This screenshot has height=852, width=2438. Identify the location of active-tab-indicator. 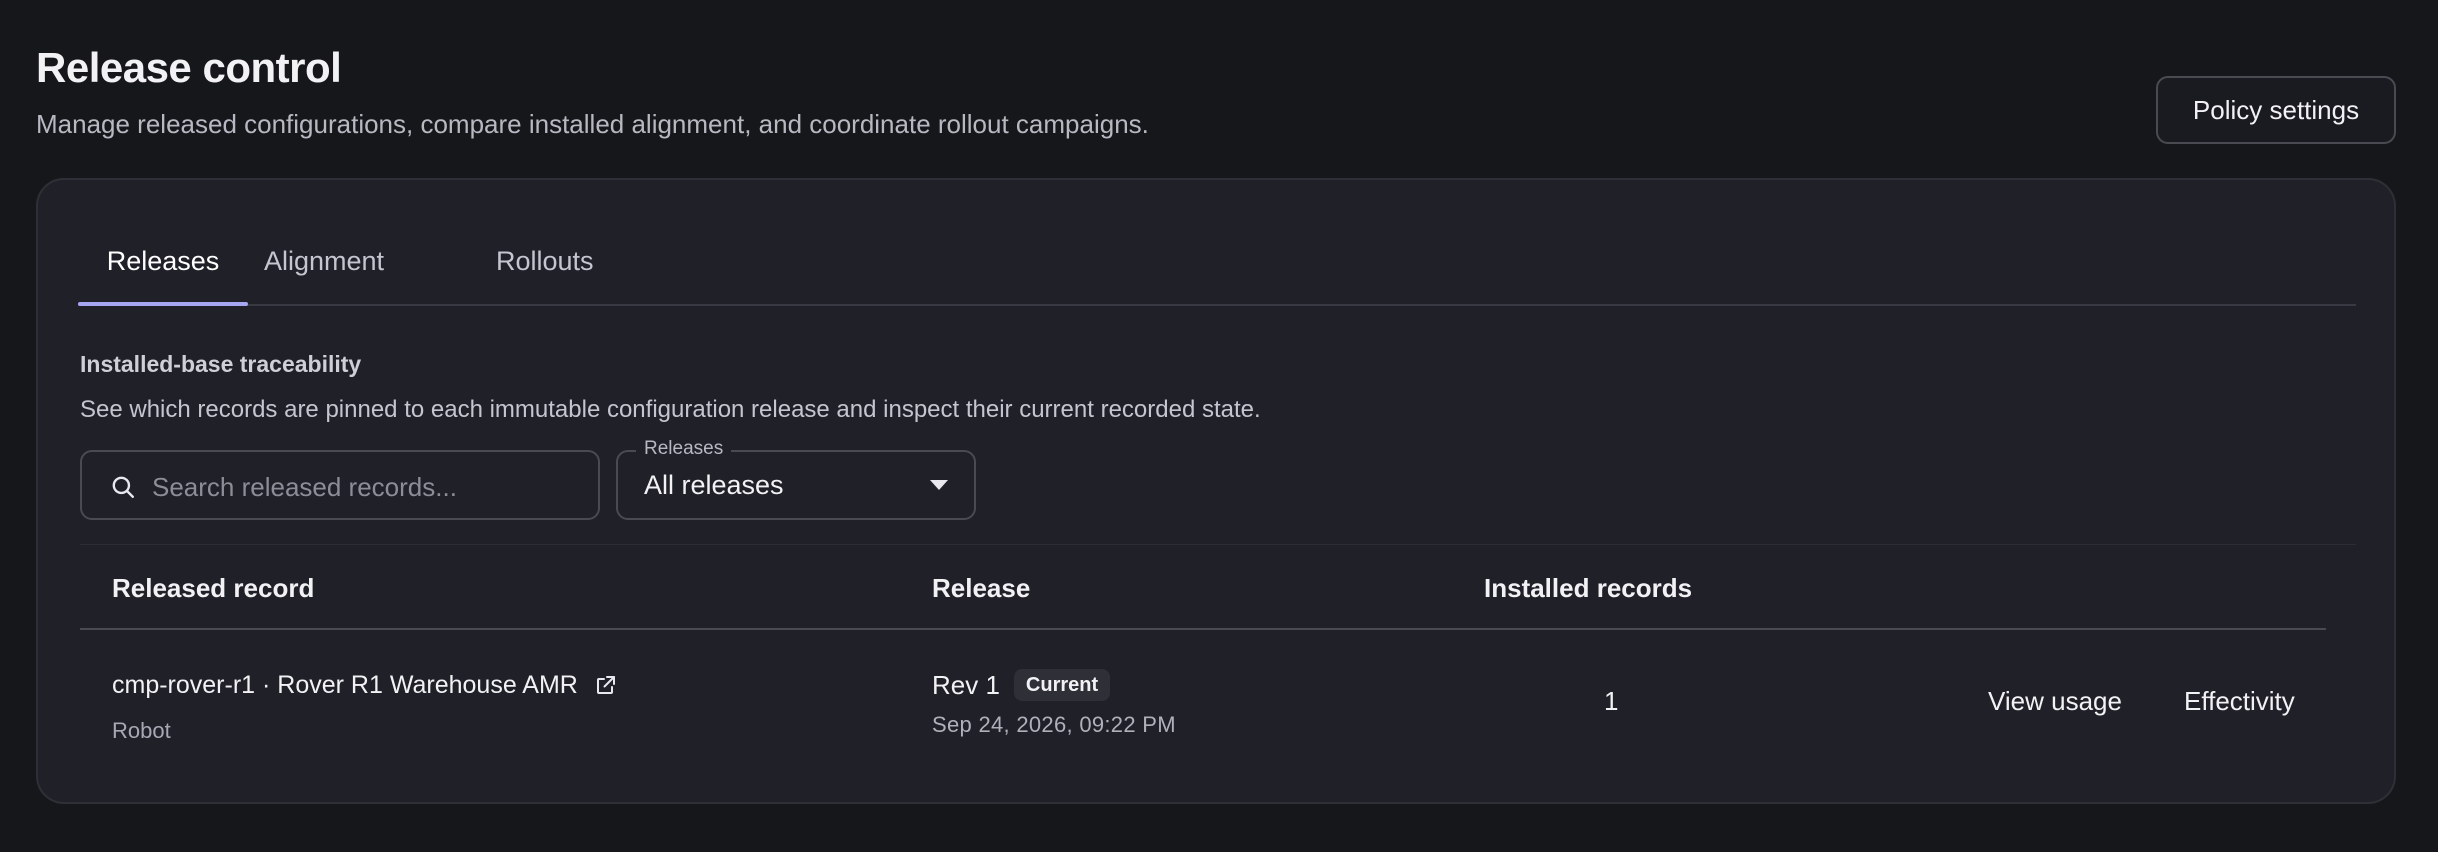
(163, 304).